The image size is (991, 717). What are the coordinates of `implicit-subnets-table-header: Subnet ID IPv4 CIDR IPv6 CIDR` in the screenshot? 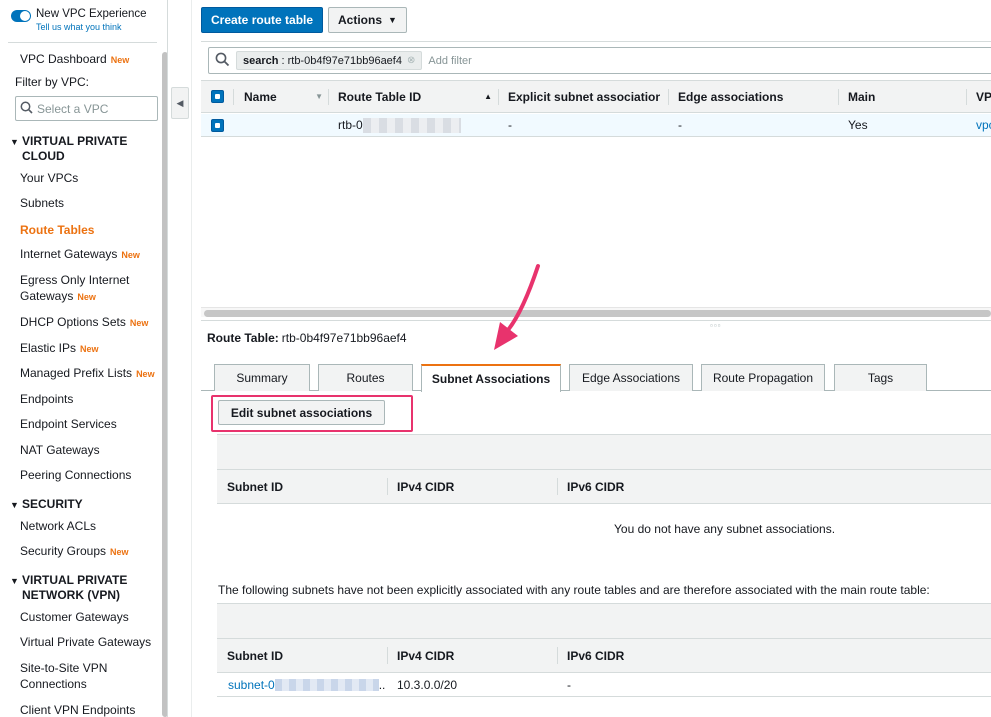 It's located at (604, 655).